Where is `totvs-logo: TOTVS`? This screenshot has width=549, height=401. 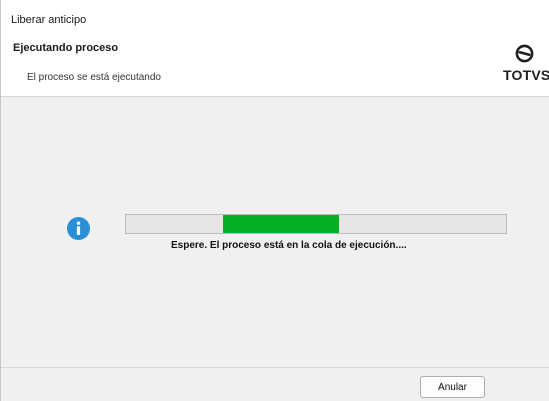 totvs-logo: TOTVS is located at coordinates (525, 69).